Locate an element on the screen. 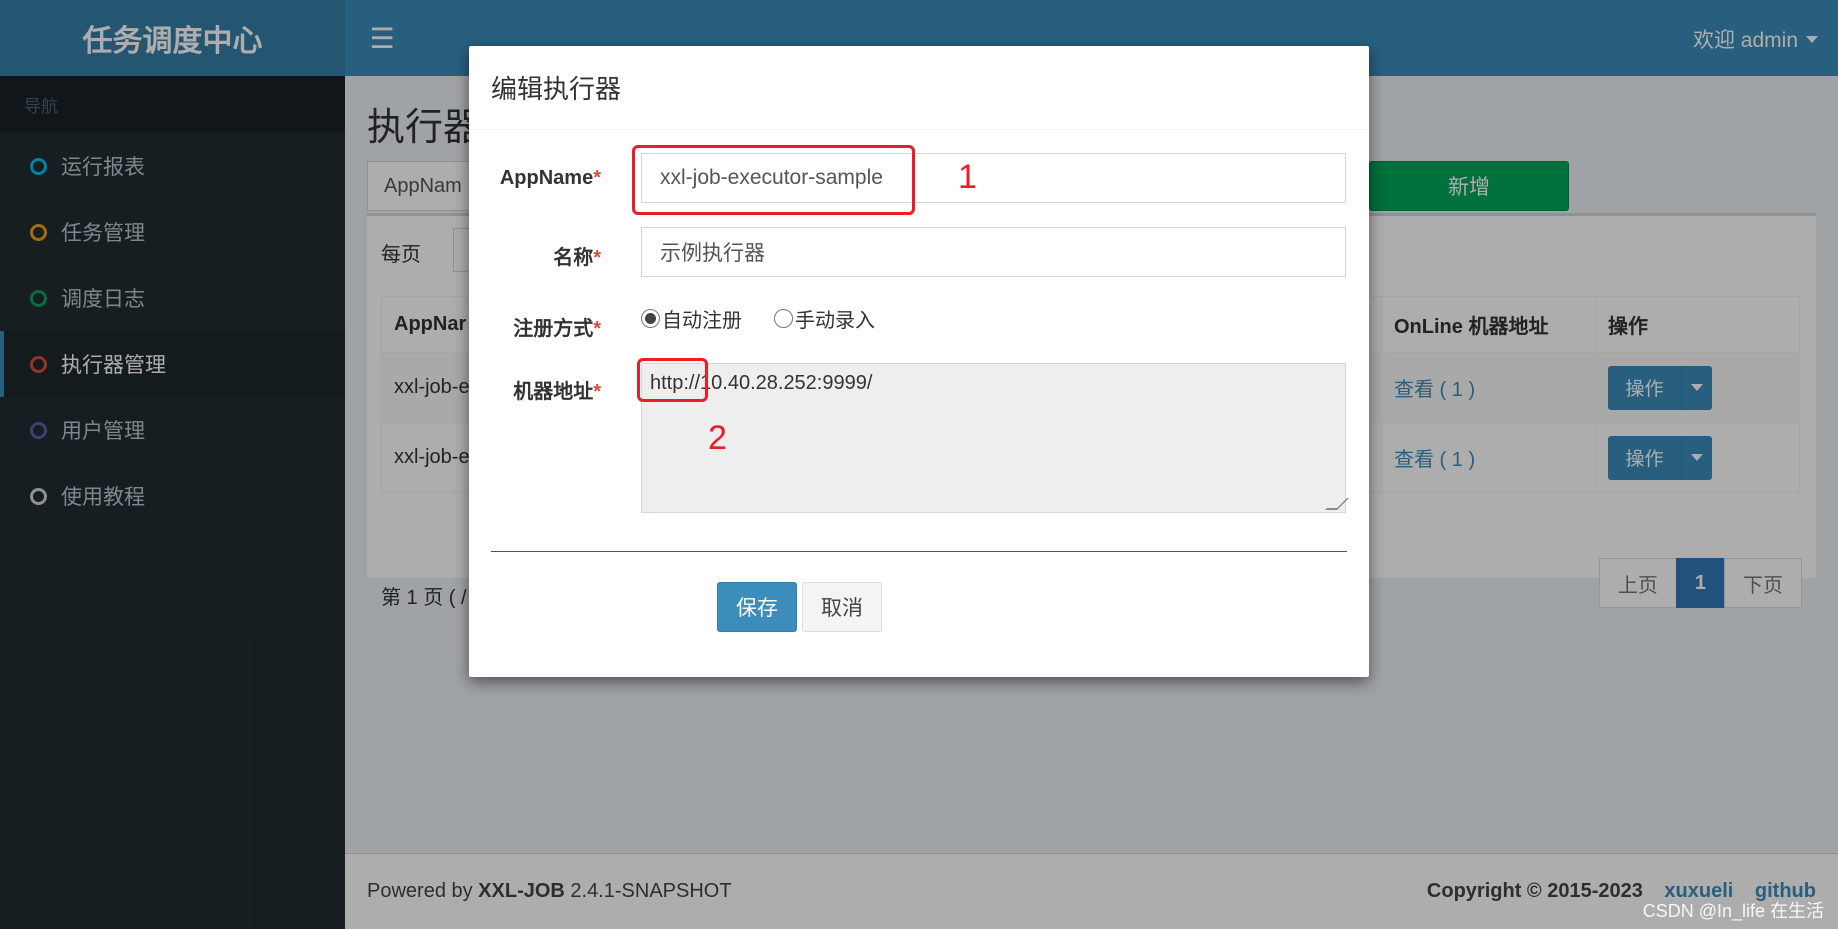 The image size is (1838, 929). cancel-button: 取消 is located at coordinates (842, 607).